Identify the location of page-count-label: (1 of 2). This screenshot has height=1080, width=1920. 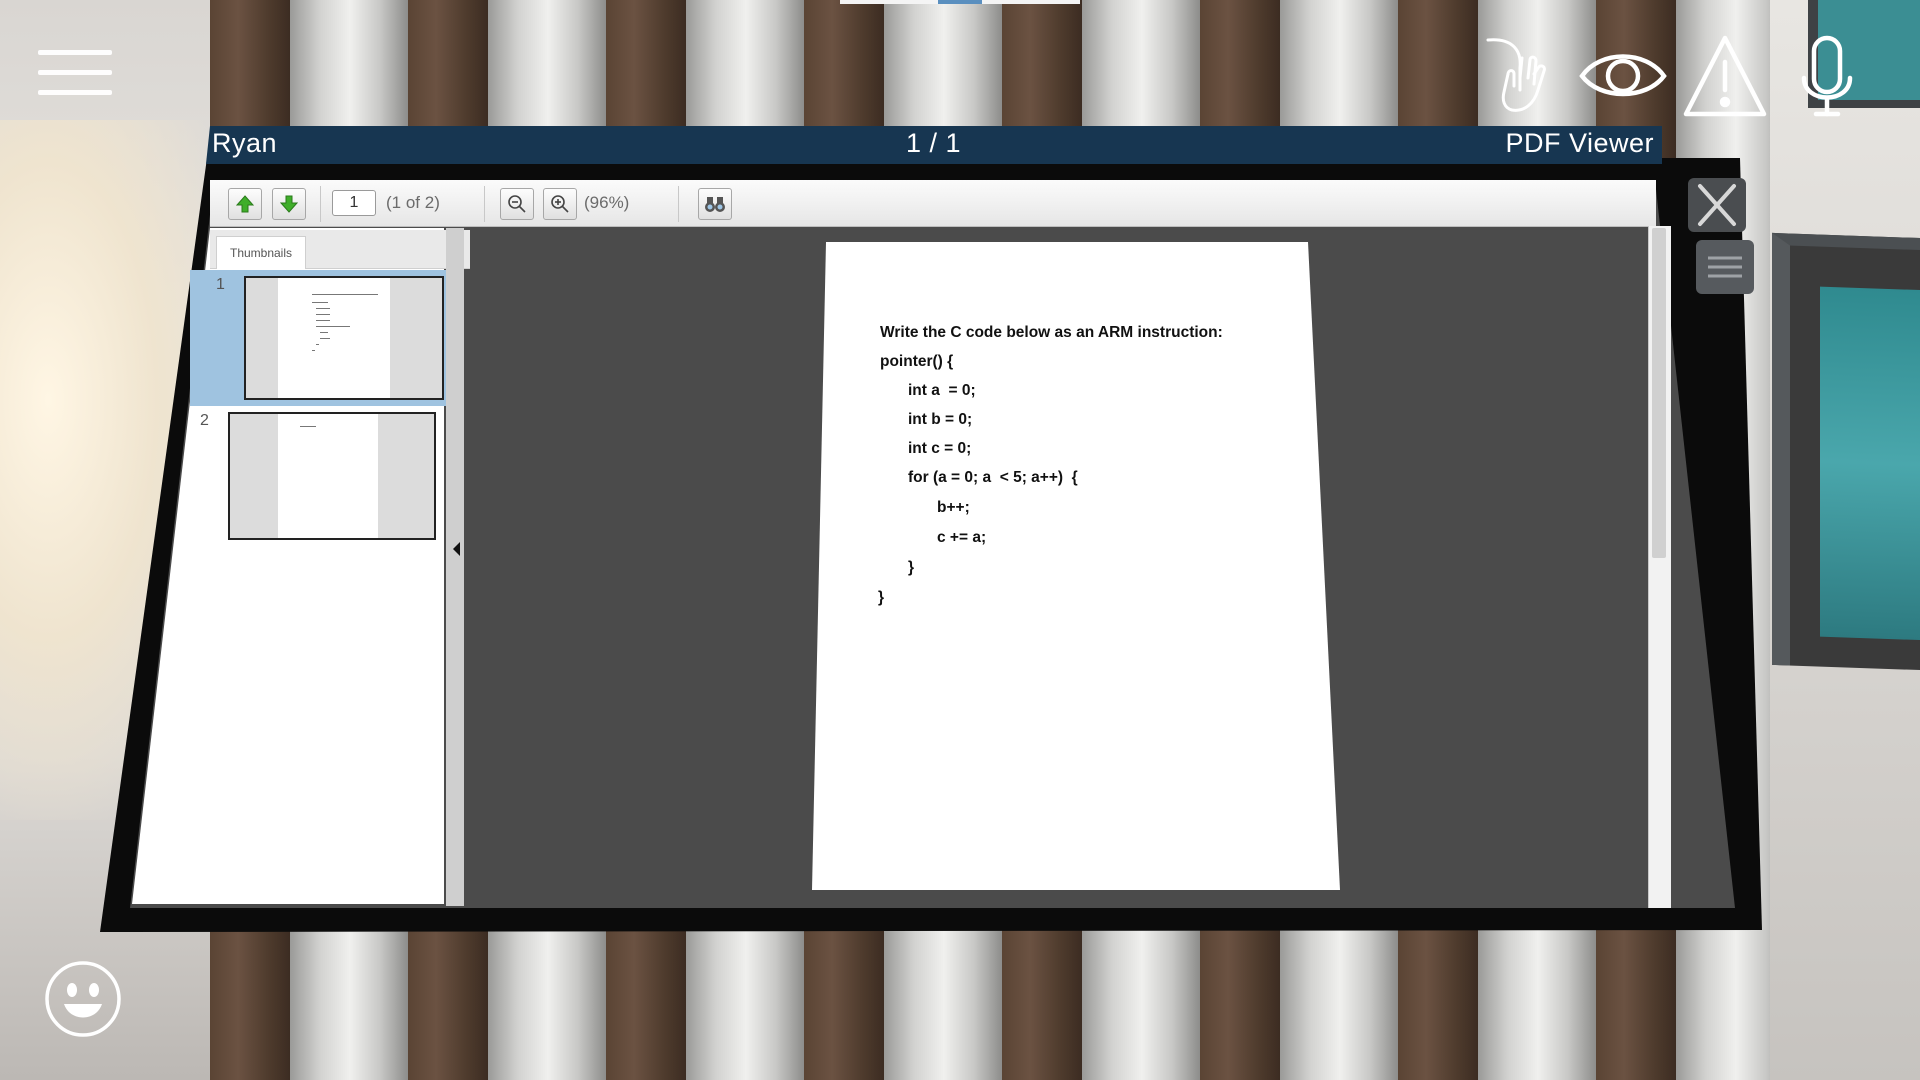
(413, 202).